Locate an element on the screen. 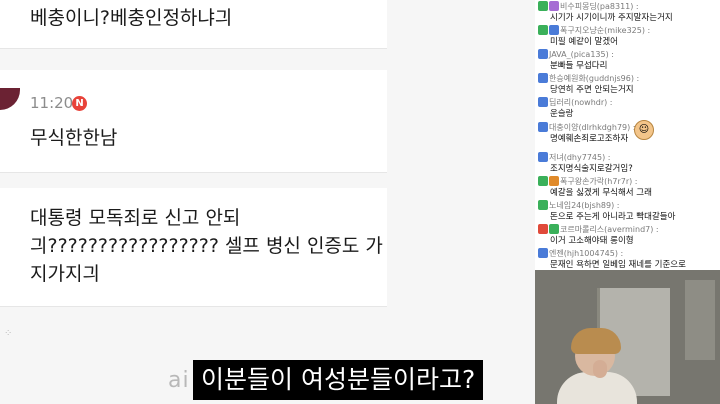 This screenshot has height=404, width=720. chat-message: 한승예원화(guddnjs96) : 당연히 주면 안되는거지 is located at coordinates (628, 84).